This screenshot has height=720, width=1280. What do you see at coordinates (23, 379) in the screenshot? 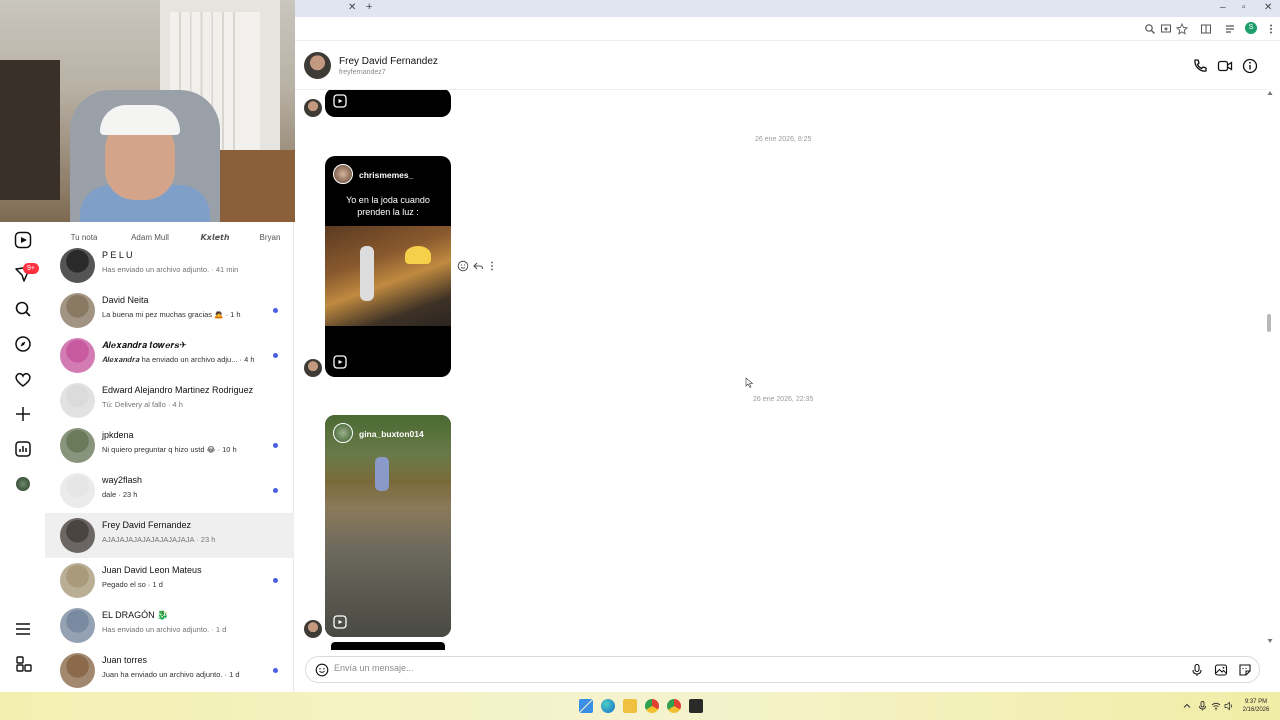
I see `notifications-heart-icon` at bounding box center [23, 379].